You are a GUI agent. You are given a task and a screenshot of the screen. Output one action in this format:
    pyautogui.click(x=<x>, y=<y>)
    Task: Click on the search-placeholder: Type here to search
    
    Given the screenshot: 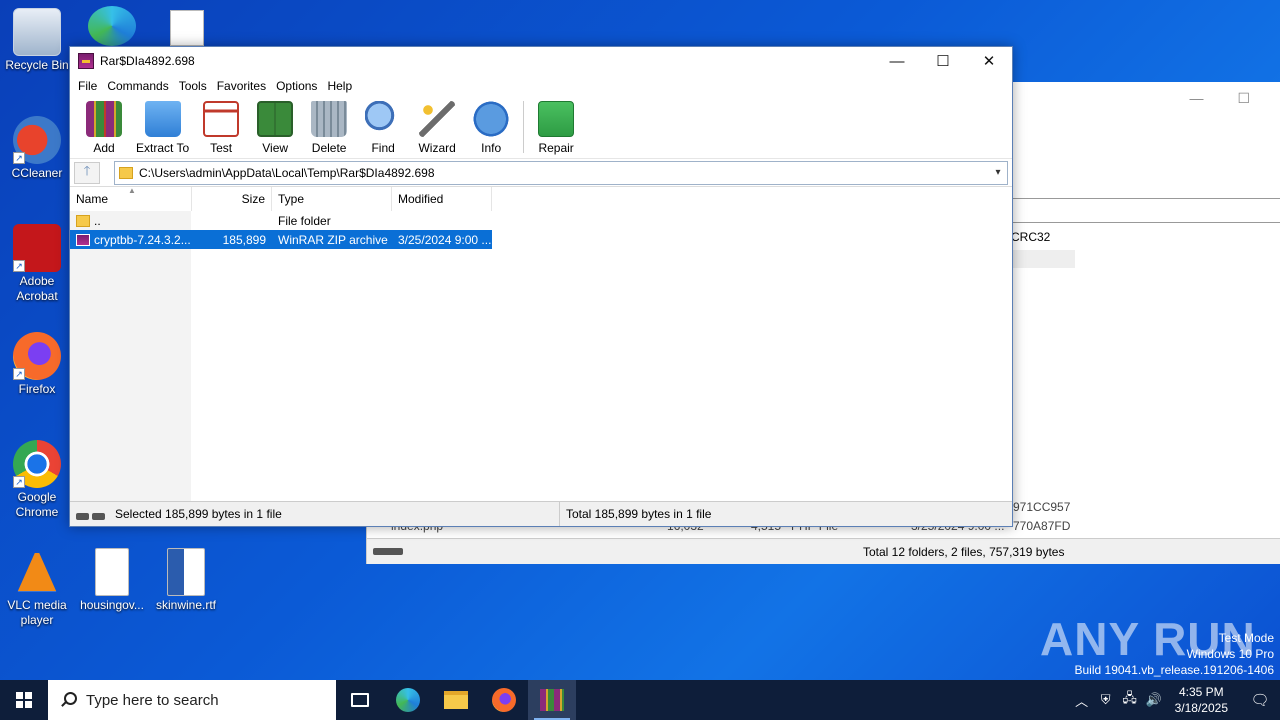 What is the action you would take?
    pyautogui.click(x=152, y=700)
    